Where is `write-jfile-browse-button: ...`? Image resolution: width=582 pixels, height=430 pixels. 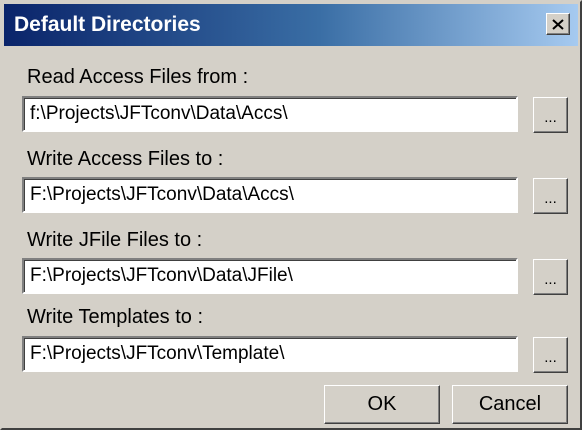
write-jfile-browse-button: ... is located at coordinates (550, 277).